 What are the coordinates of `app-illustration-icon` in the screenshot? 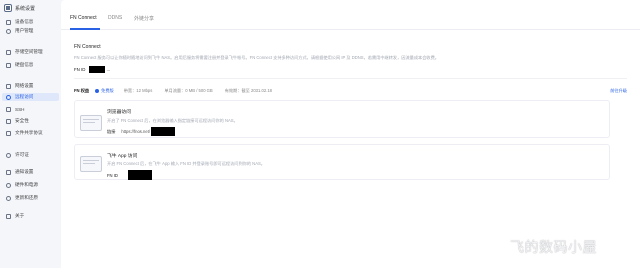 It's located at (91, 164).